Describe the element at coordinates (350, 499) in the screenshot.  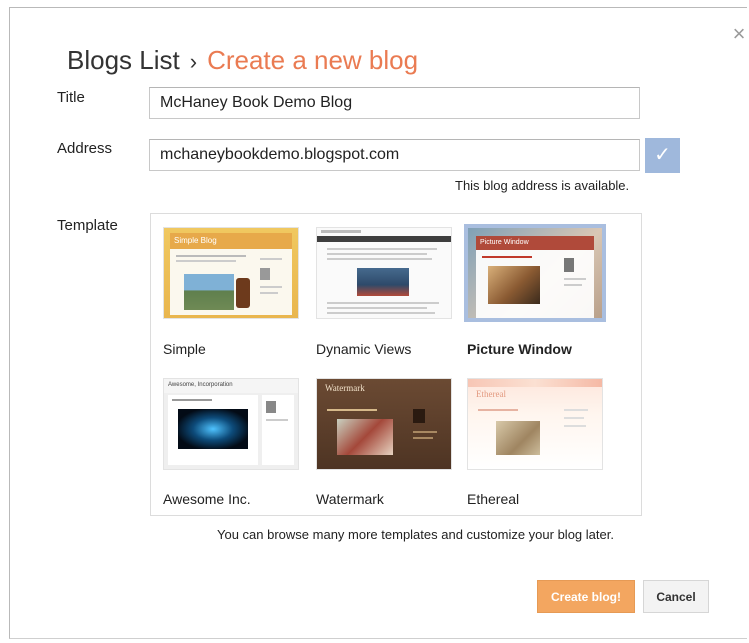
I see `template-watermark-name: Watermark` at that location.